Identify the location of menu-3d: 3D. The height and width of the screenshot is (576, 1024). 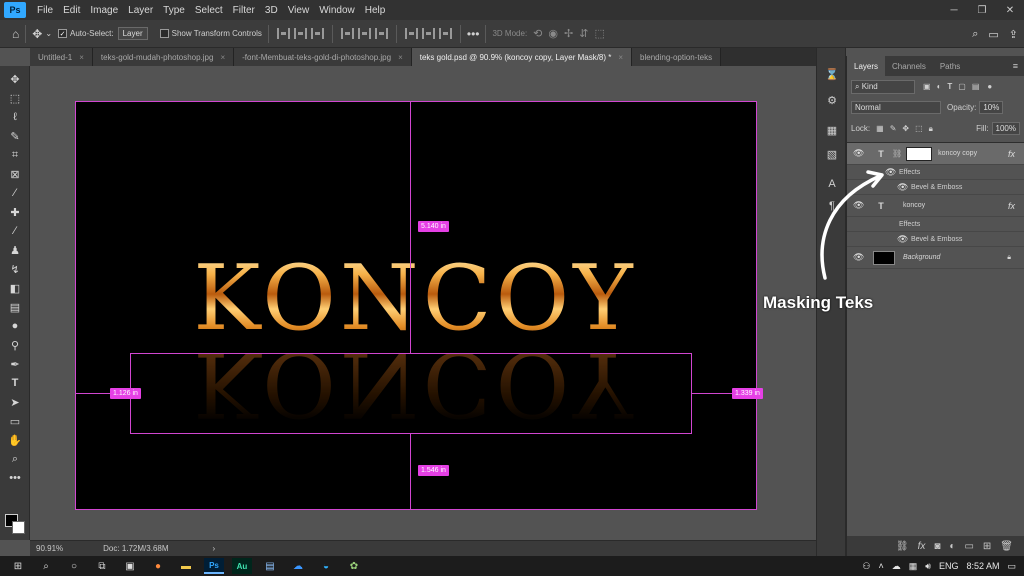
(271, 10).